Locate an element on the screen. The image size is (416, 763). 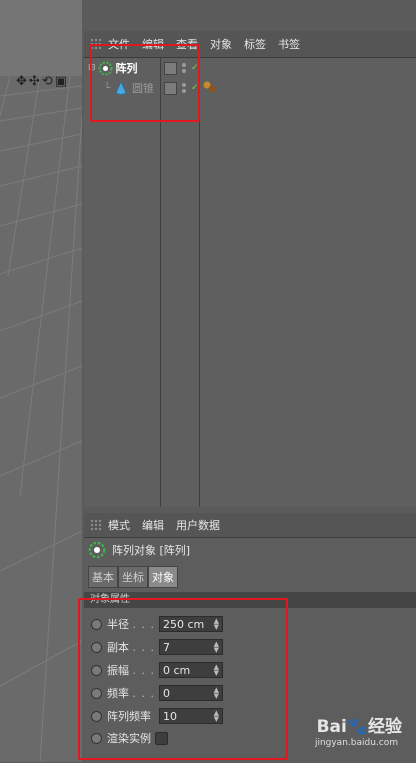
attribute-tabs: 基本 坐标 对象 is located at coordinates (133, 577).